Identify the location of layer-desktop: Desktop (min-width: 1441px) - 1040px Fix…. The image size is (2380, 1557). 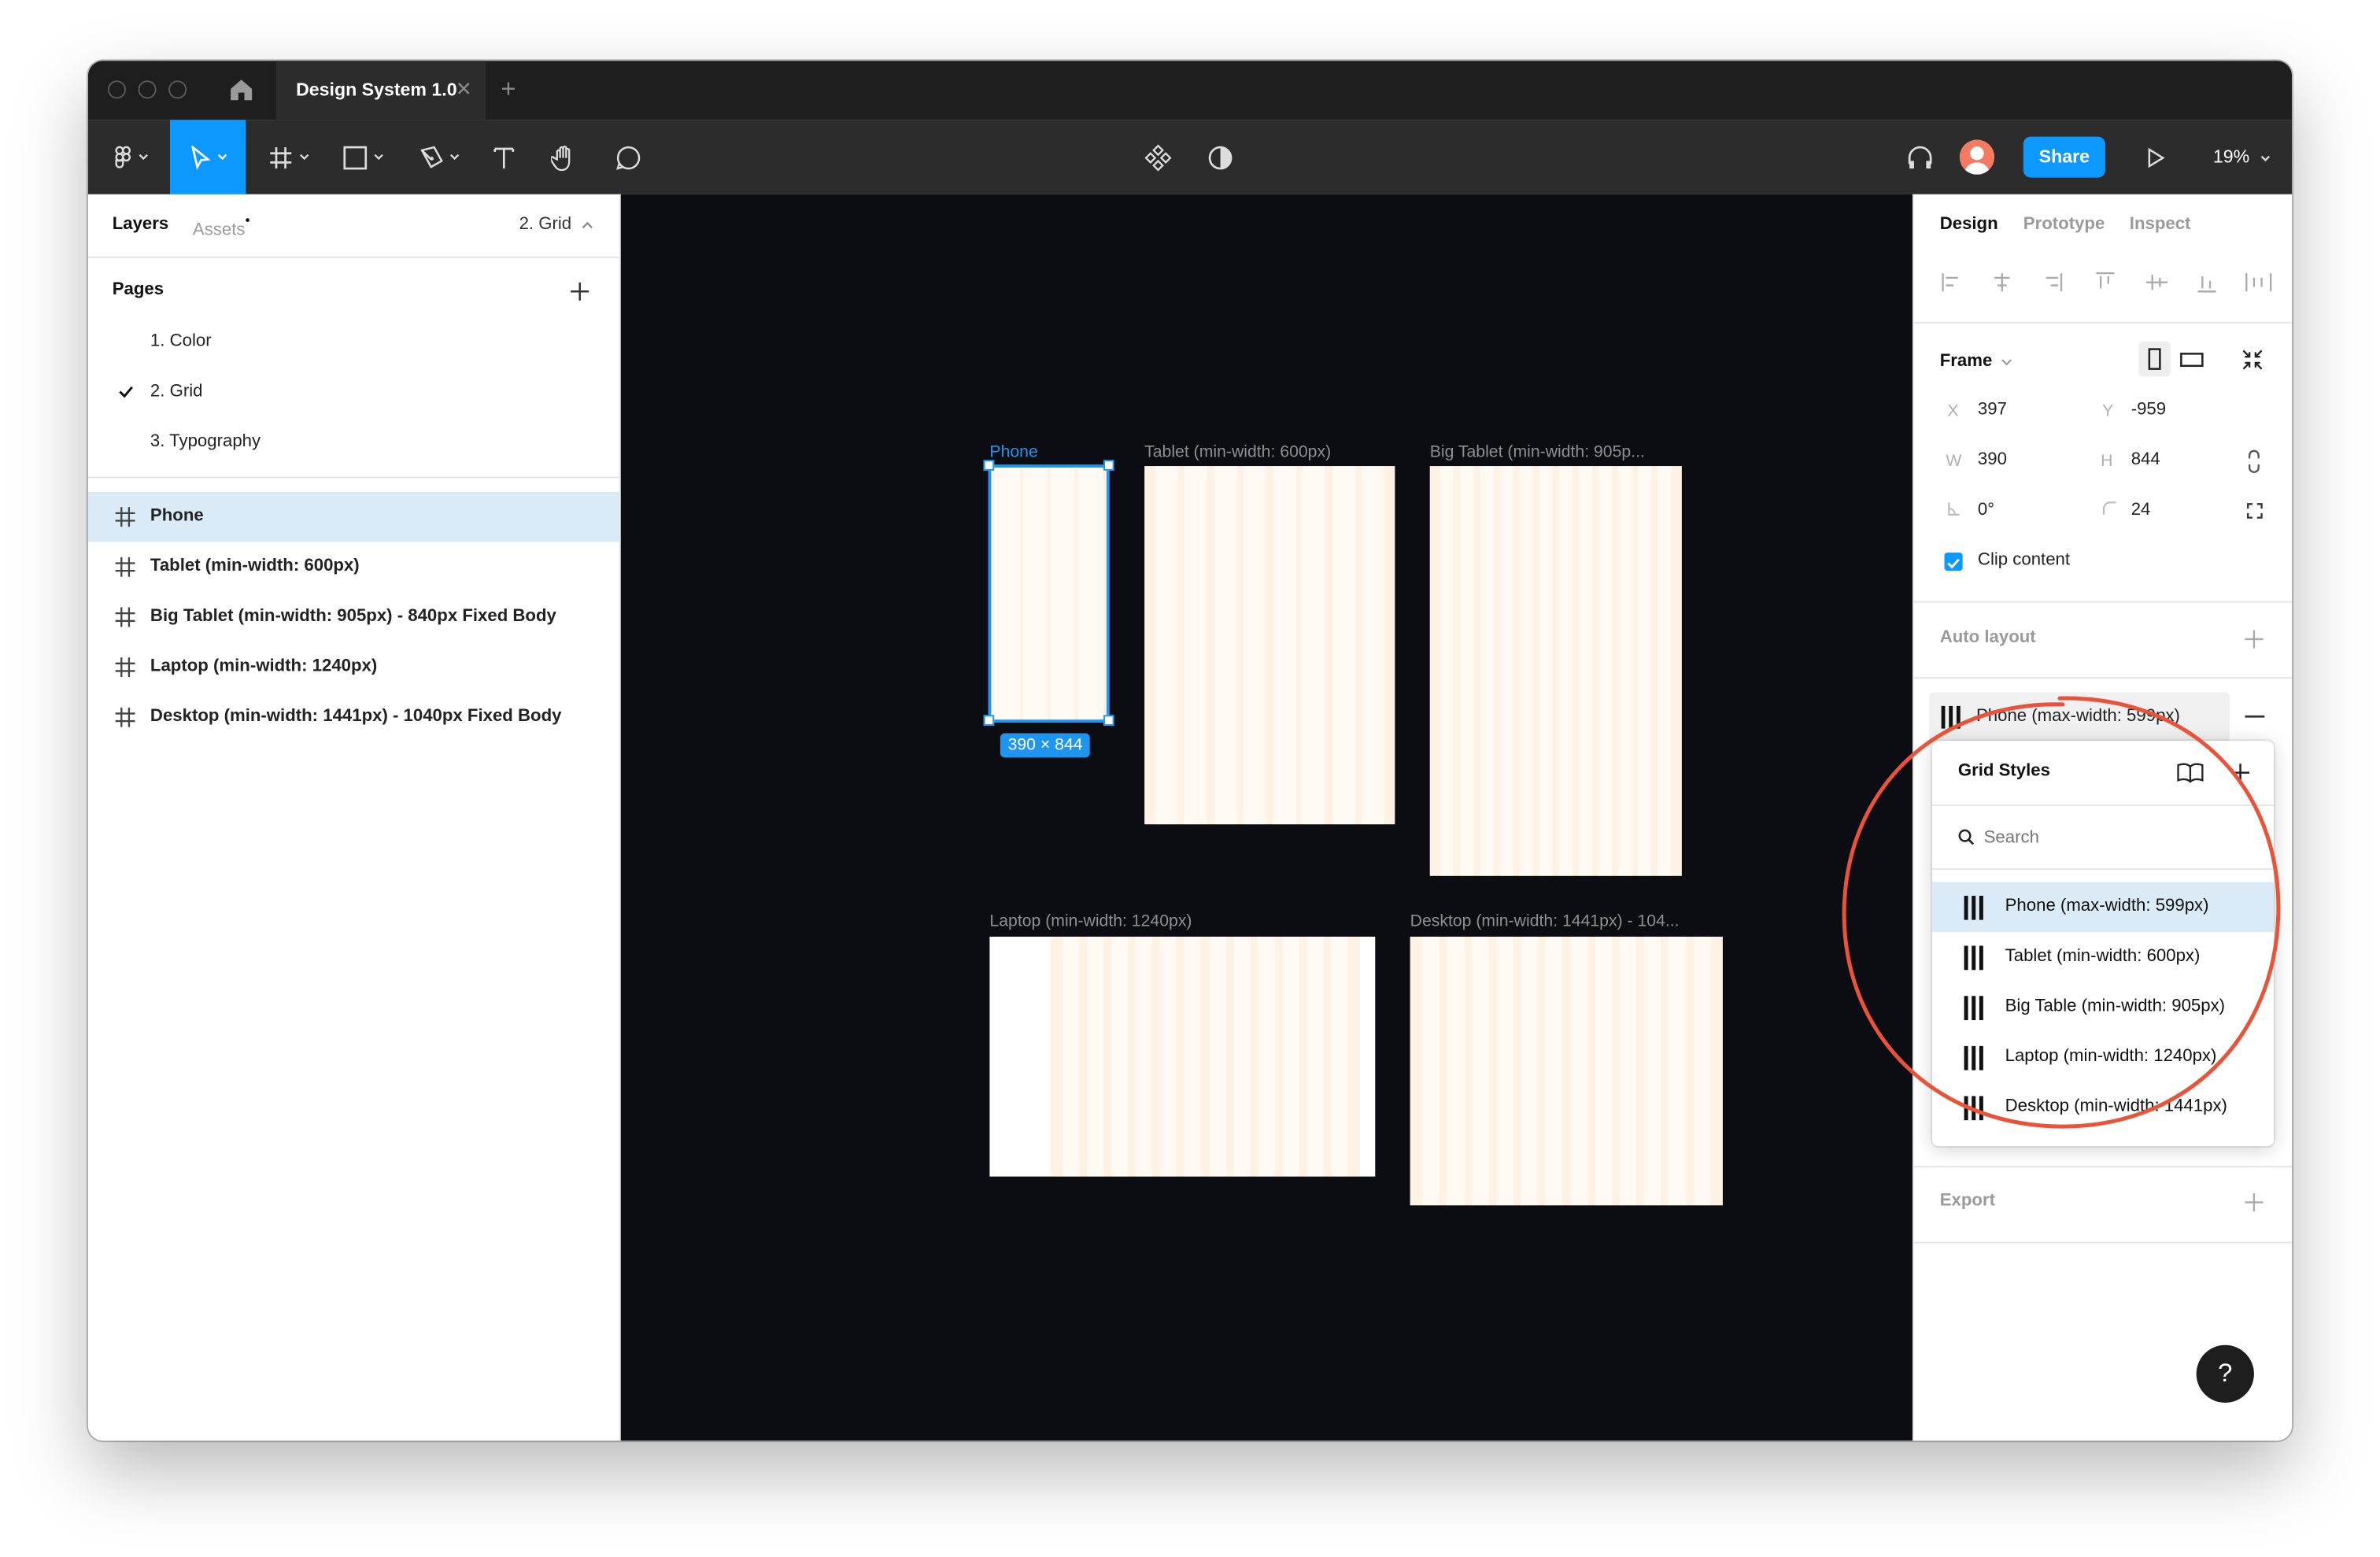
(353, 717).